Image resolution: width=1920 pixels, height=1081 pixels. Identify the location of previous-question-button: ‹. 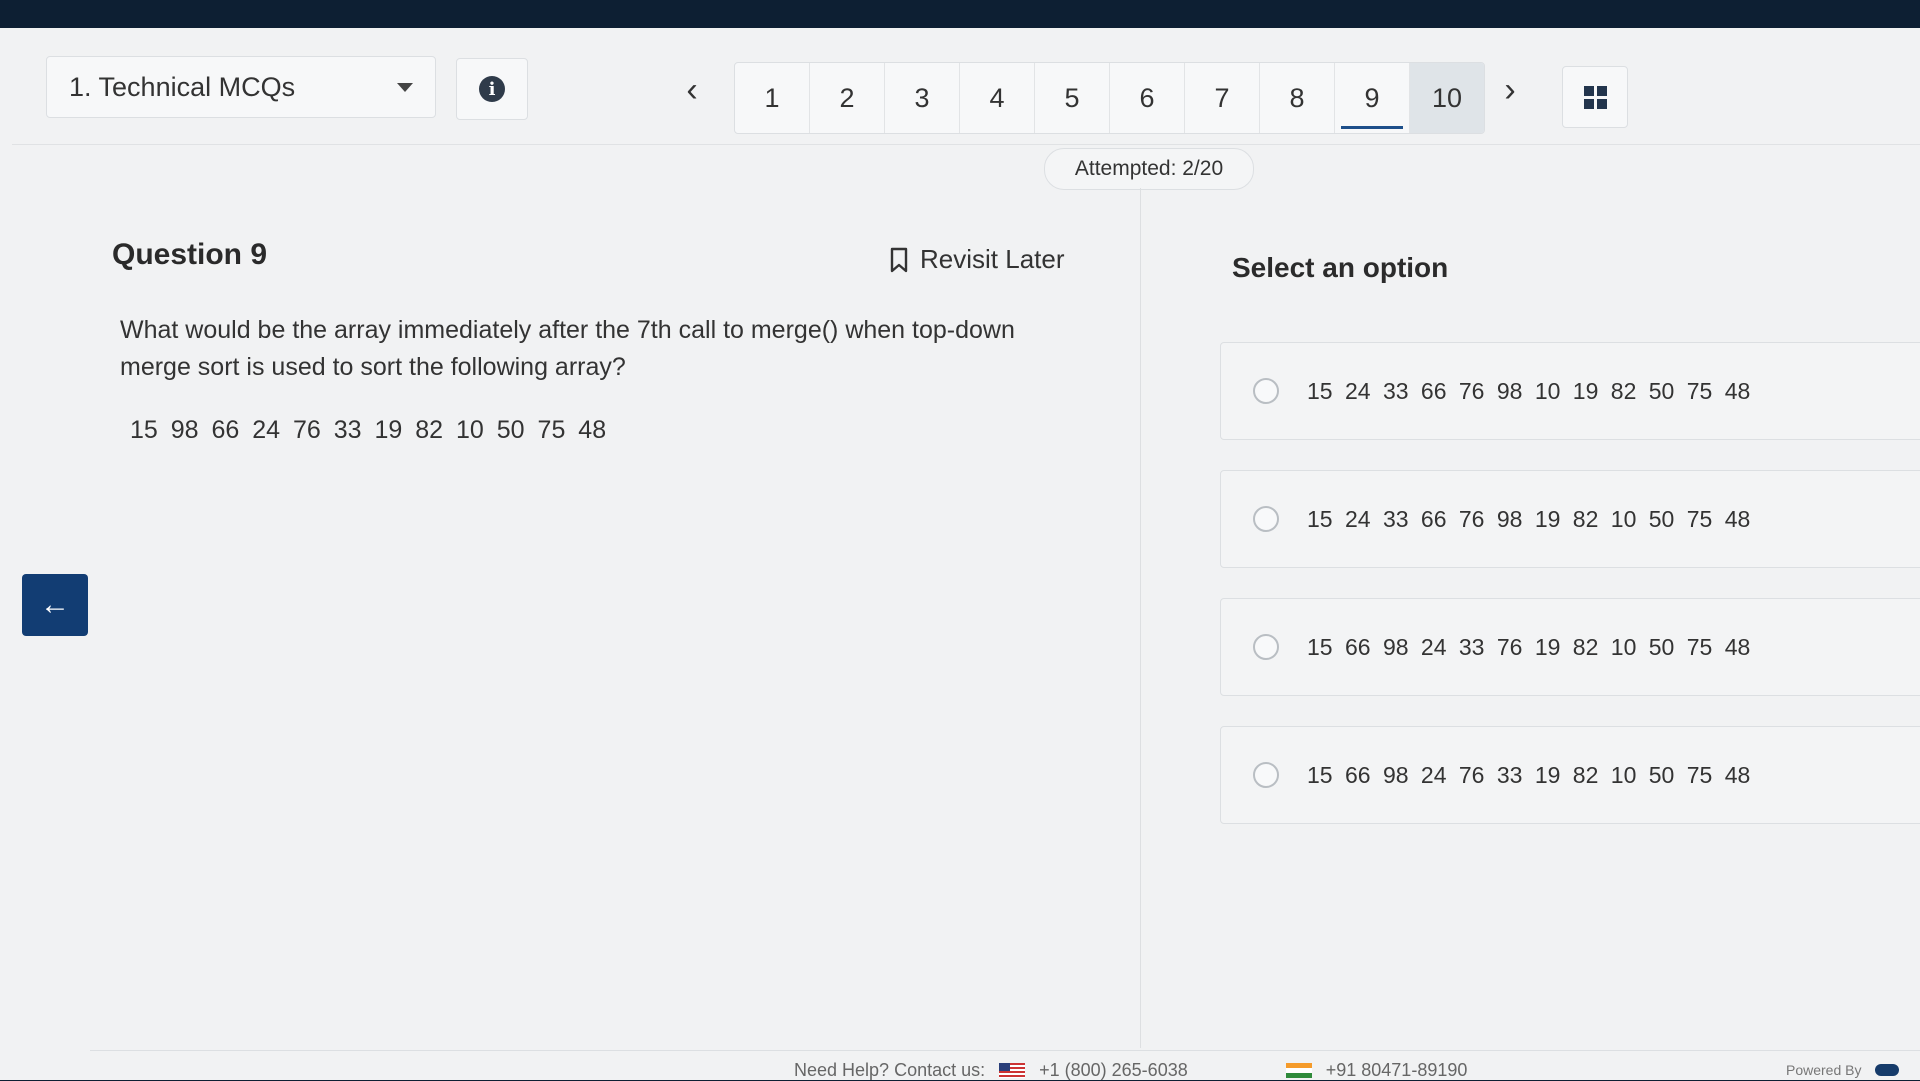
(692, 90).